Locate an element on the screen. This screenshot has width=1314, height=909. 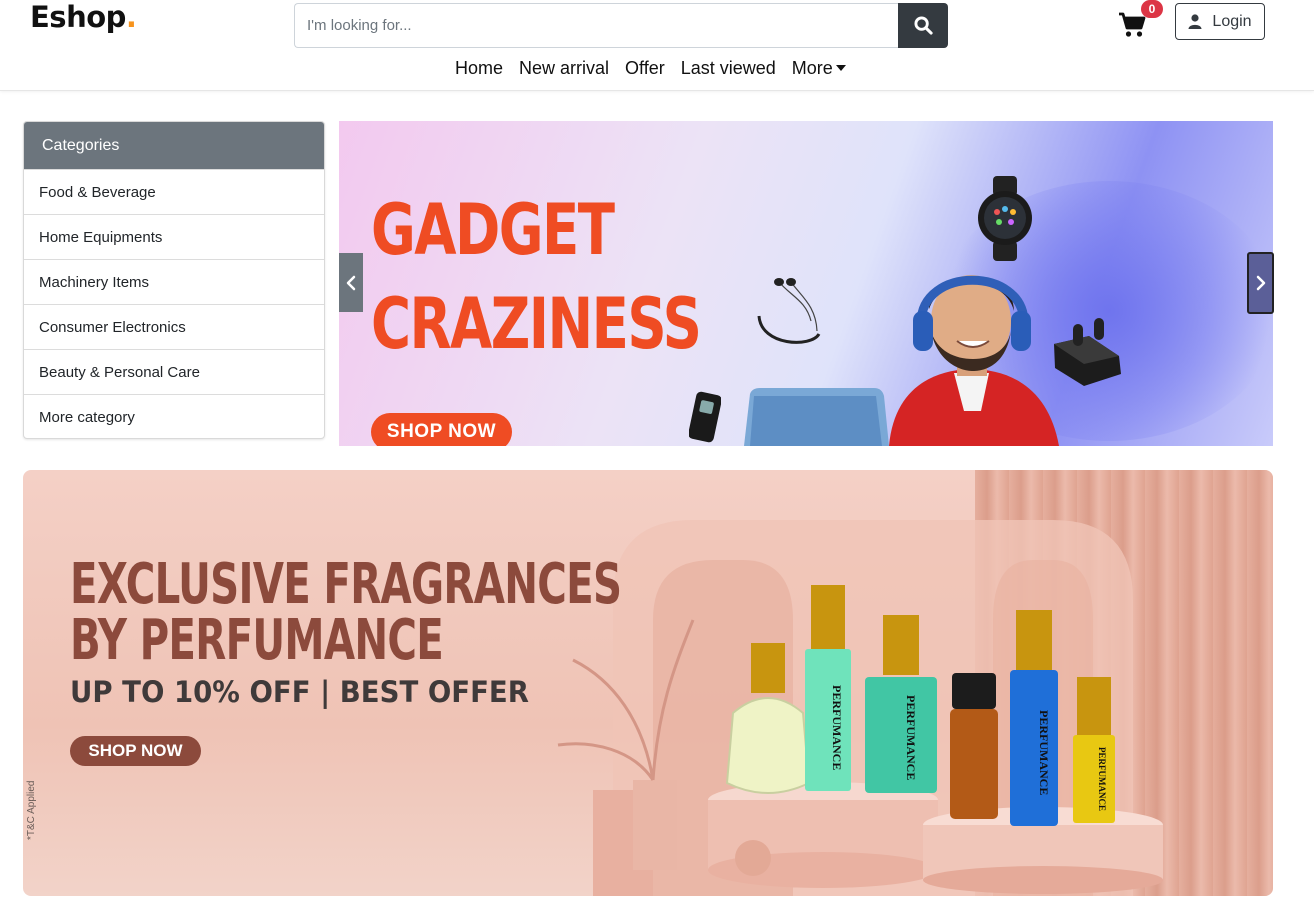
user-icon is located at coordinates (1195, 21).